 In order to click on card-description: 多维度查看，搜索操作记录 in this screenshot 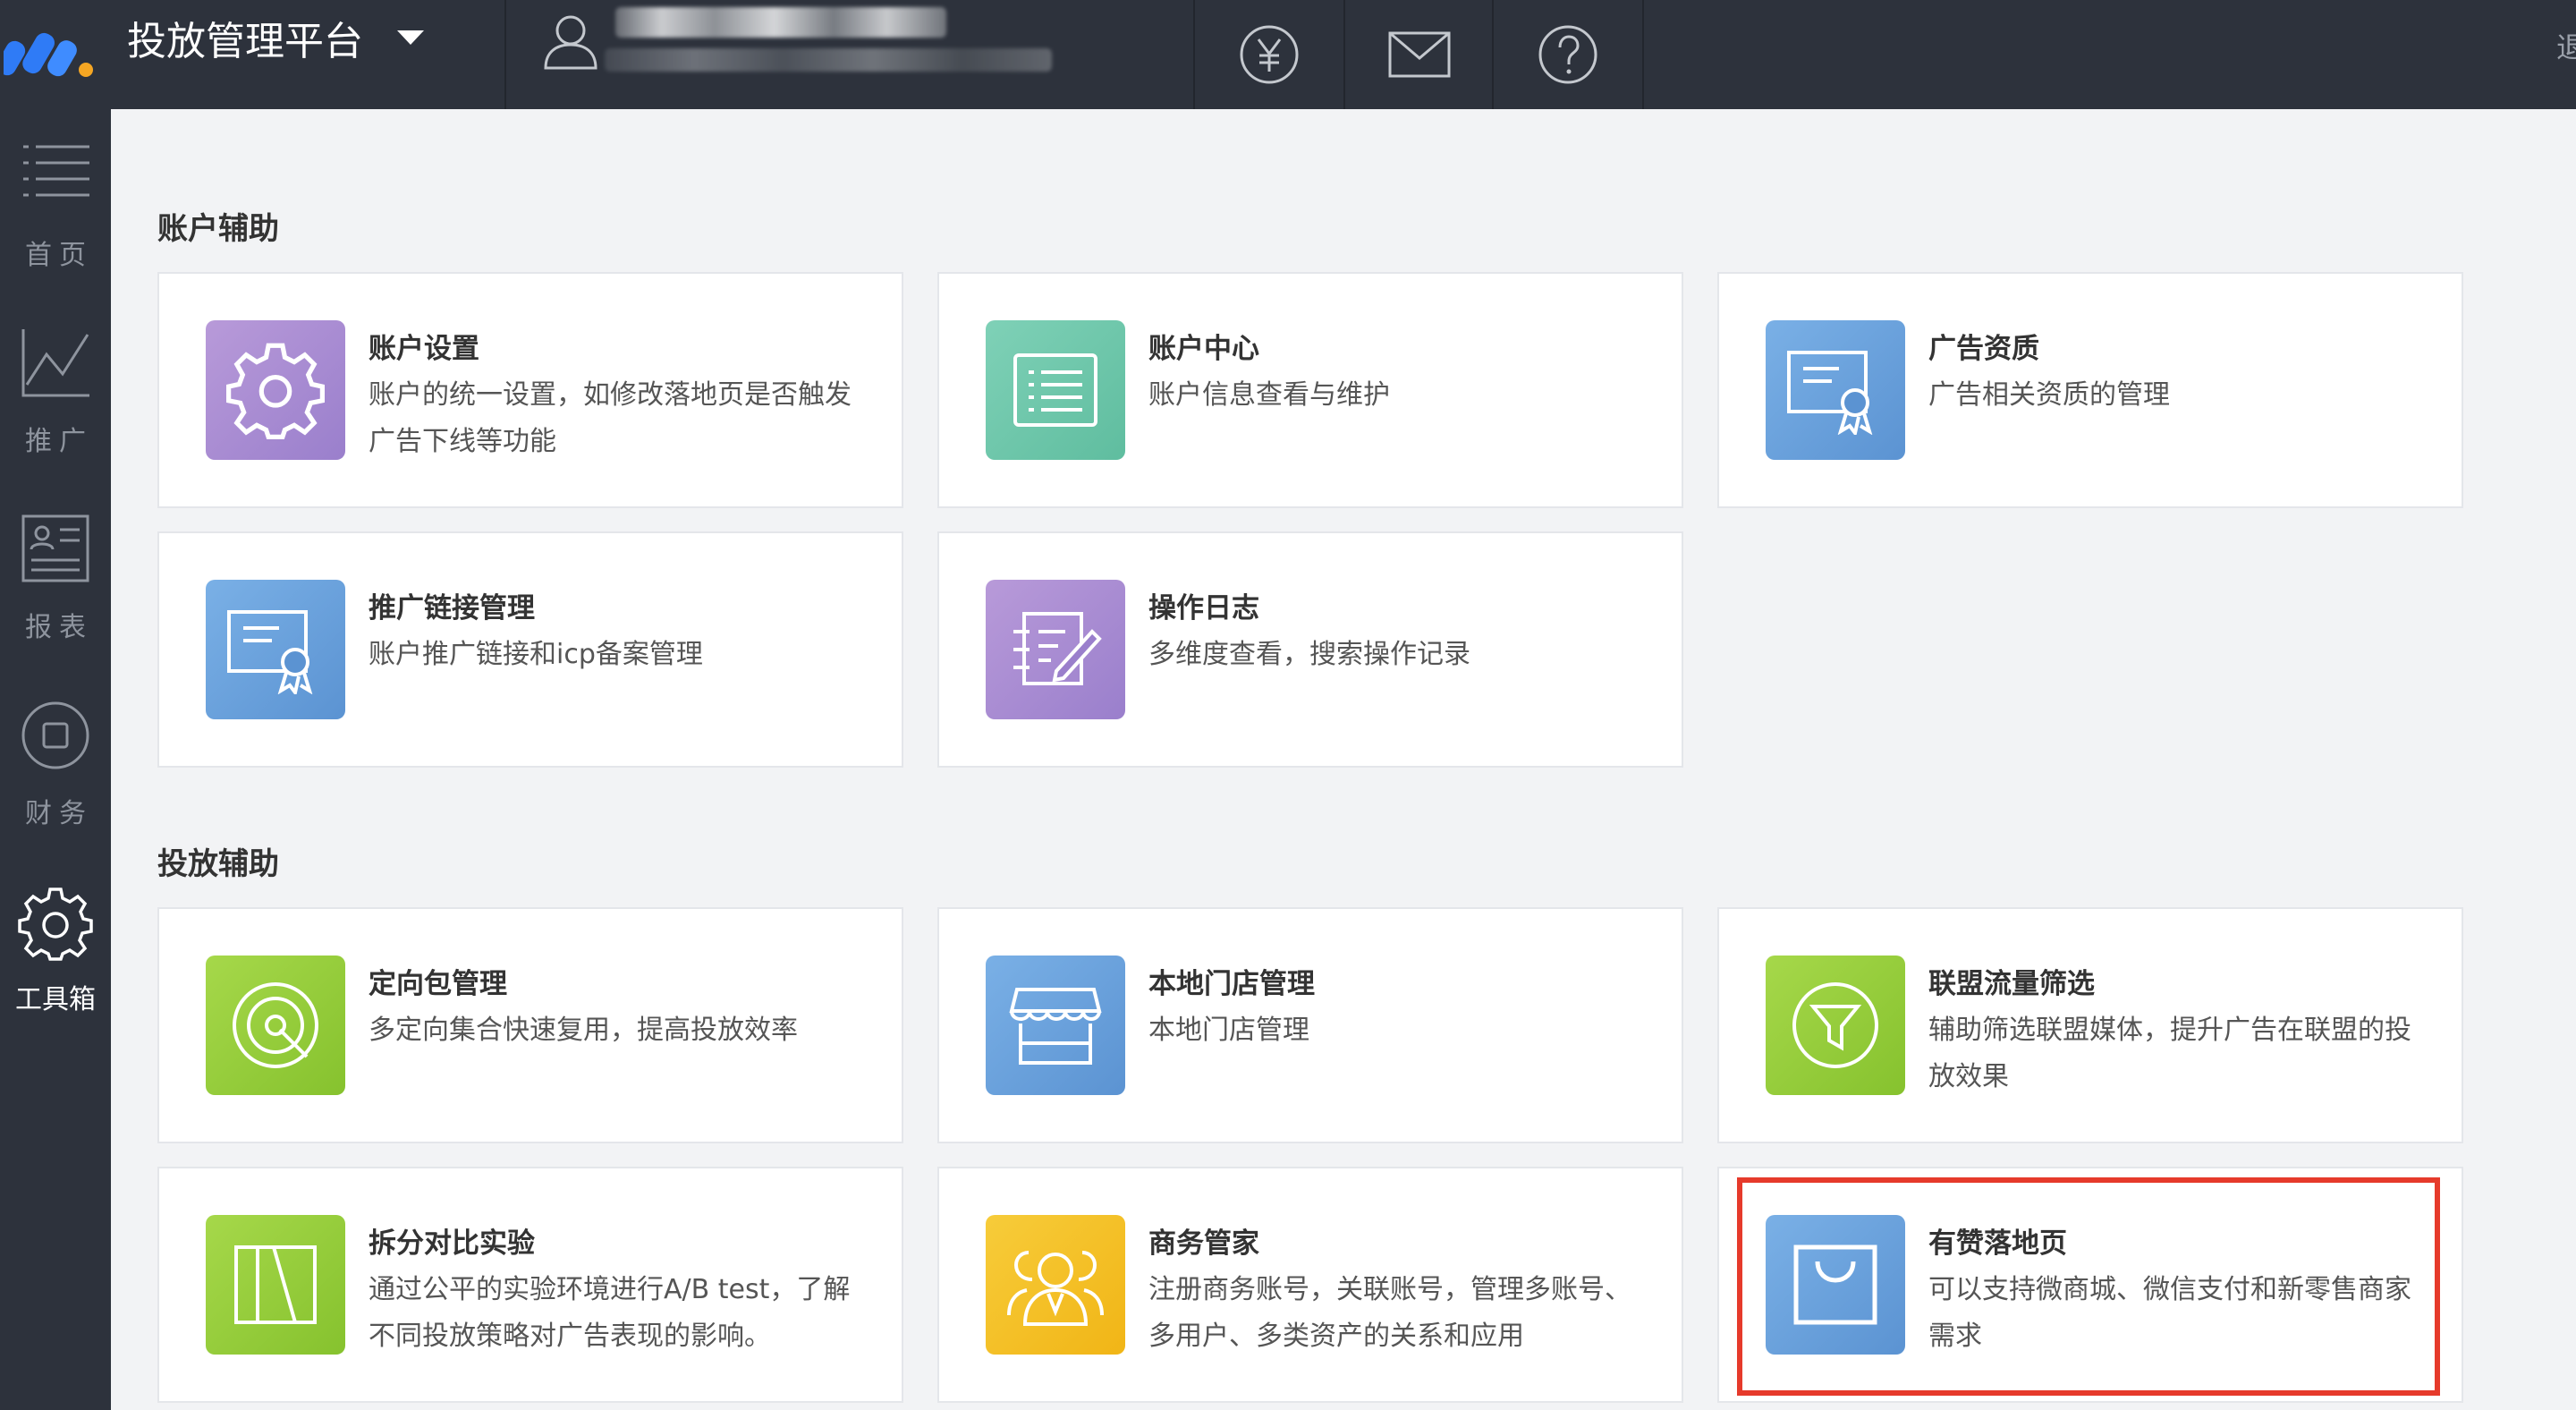, I will do `click(1309, 655)`.